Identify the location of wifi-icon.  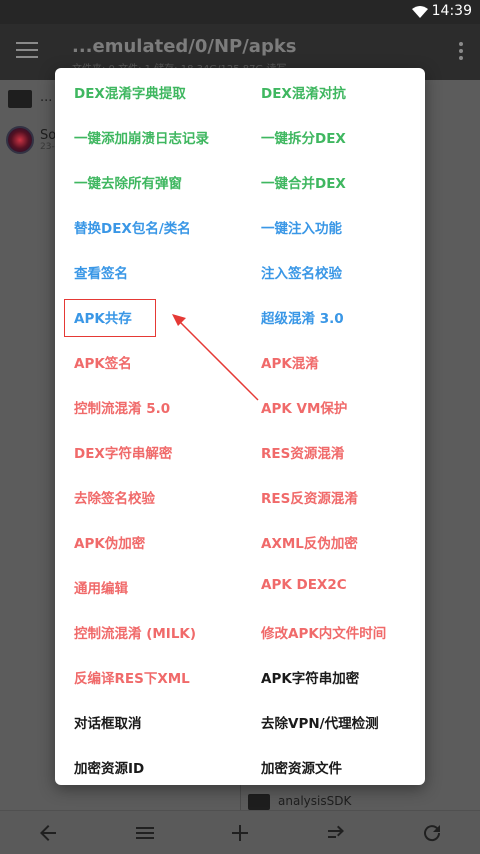
(420, 12).